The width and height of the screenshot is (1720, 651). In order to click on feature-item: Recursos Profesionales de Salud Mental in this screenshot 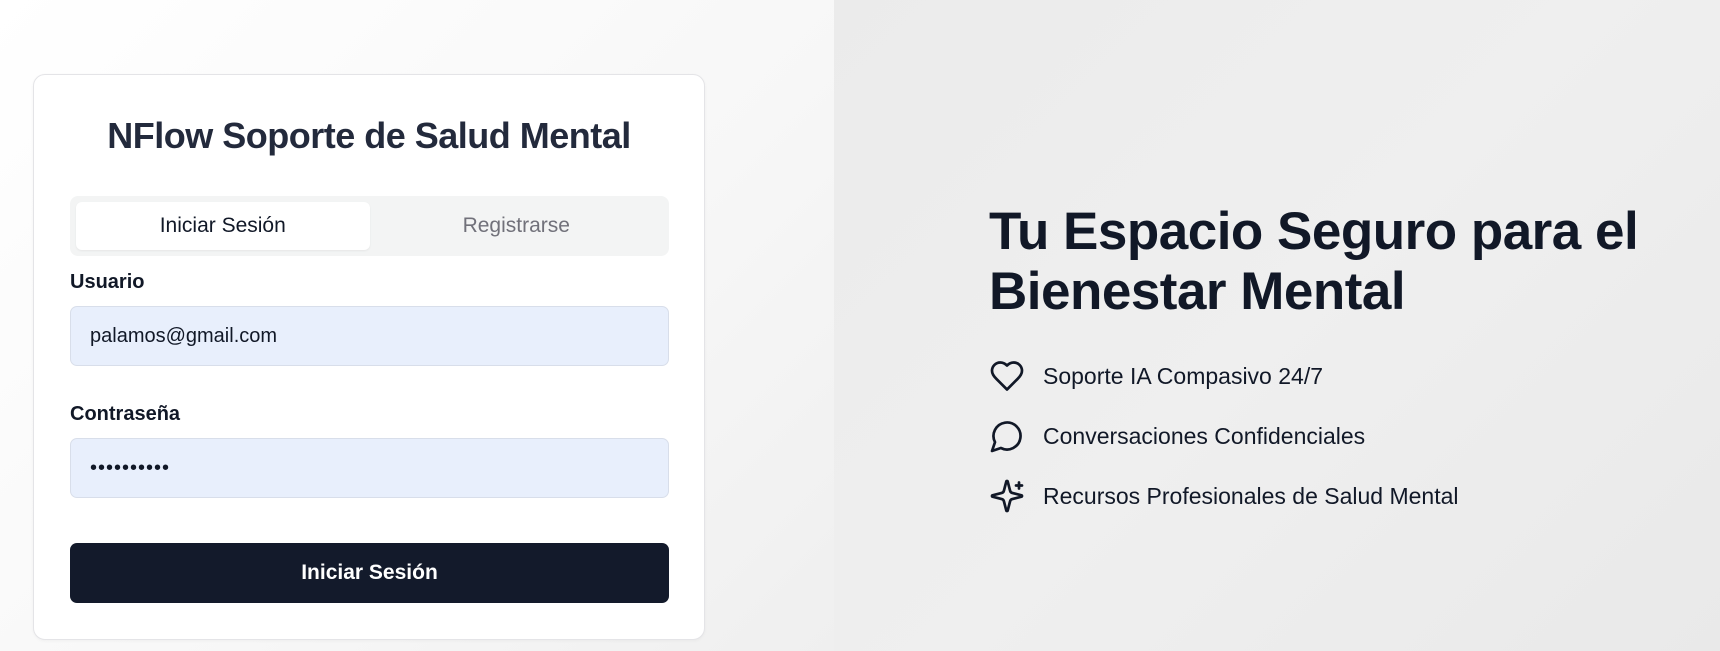, I will do `click(1339, 496)`.